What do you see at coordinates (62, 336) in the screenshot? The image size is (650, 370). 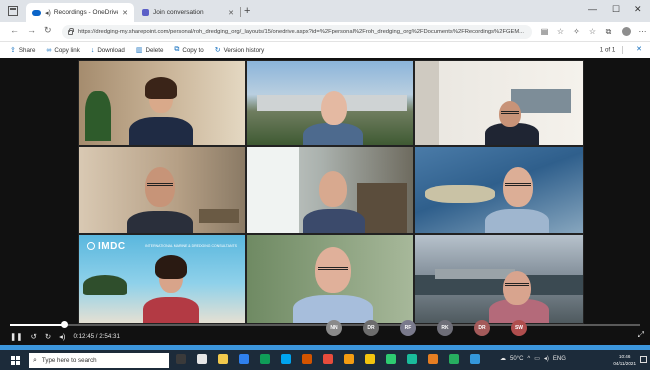 I see `volume-icon: ◂)` at bounding box center [62, 336].